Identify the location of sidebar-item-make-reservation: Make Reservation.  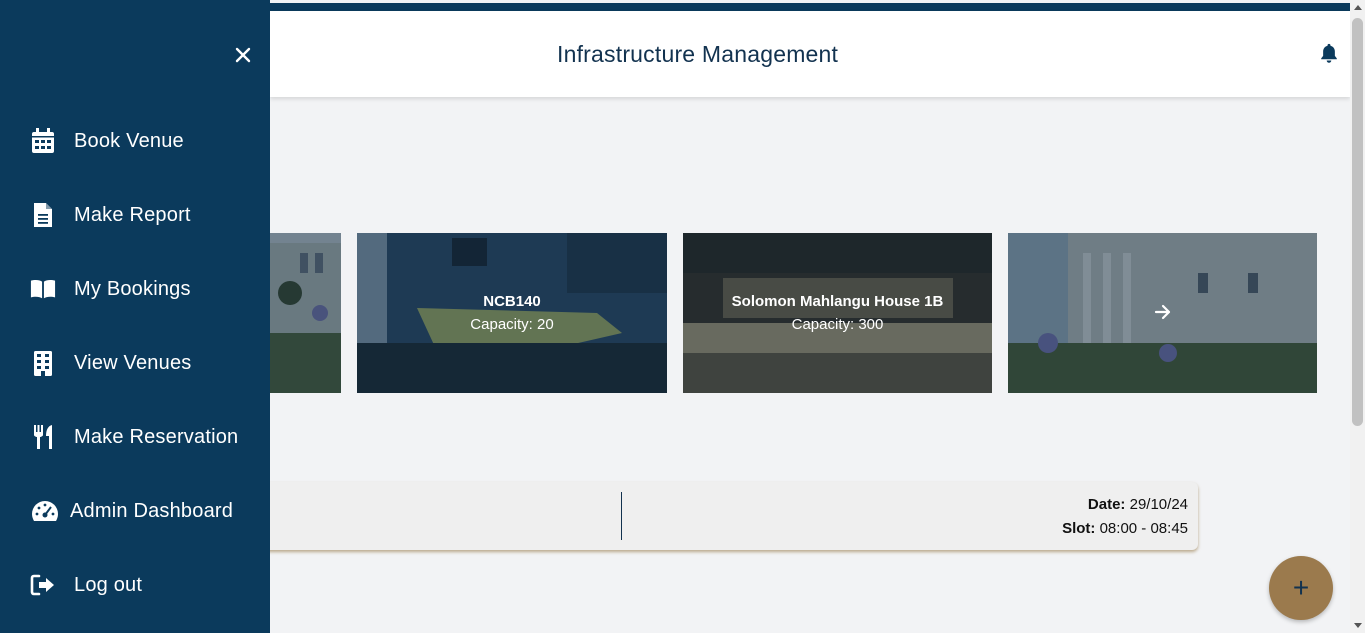
(135, 437).